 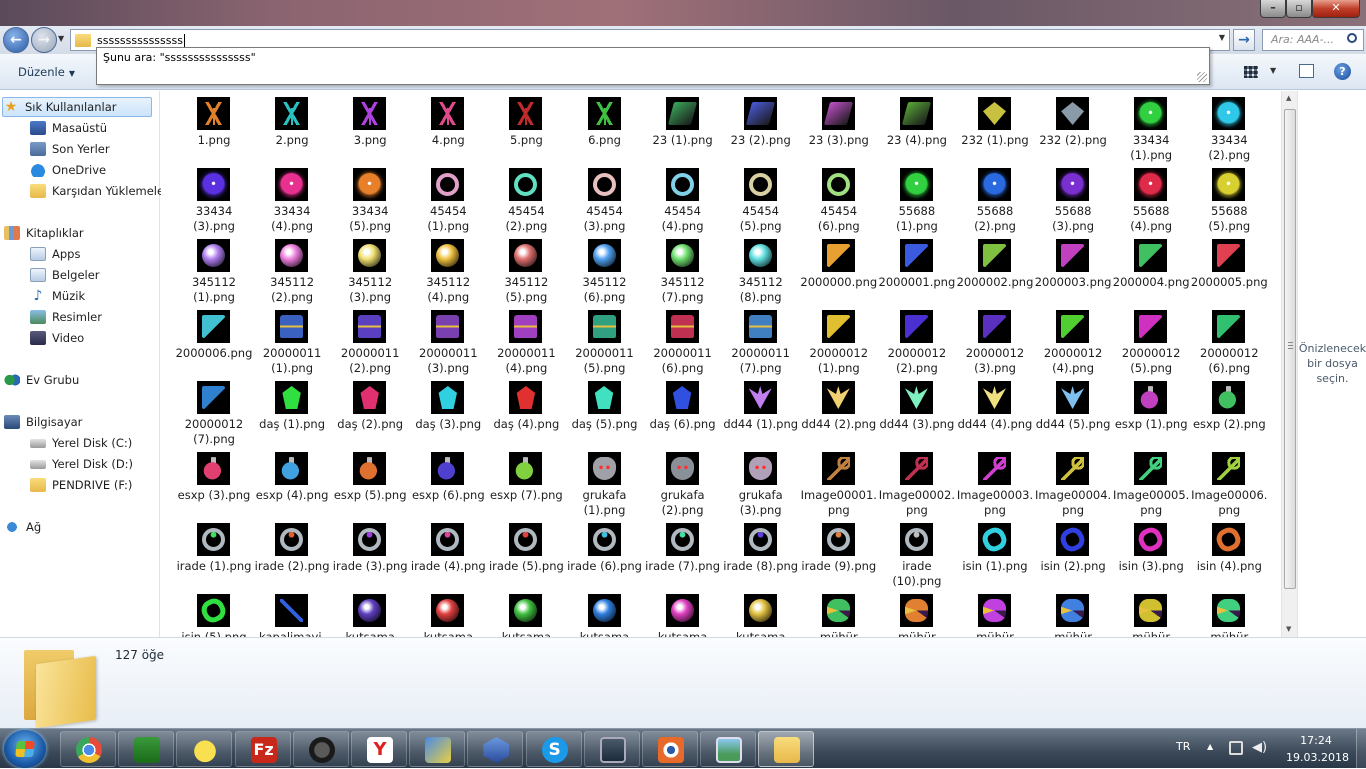 What do you see at coordinates (761, 341) in the screenshot?
I see `file-item: 20000011 (7).png` at bounding box center [761, 341].